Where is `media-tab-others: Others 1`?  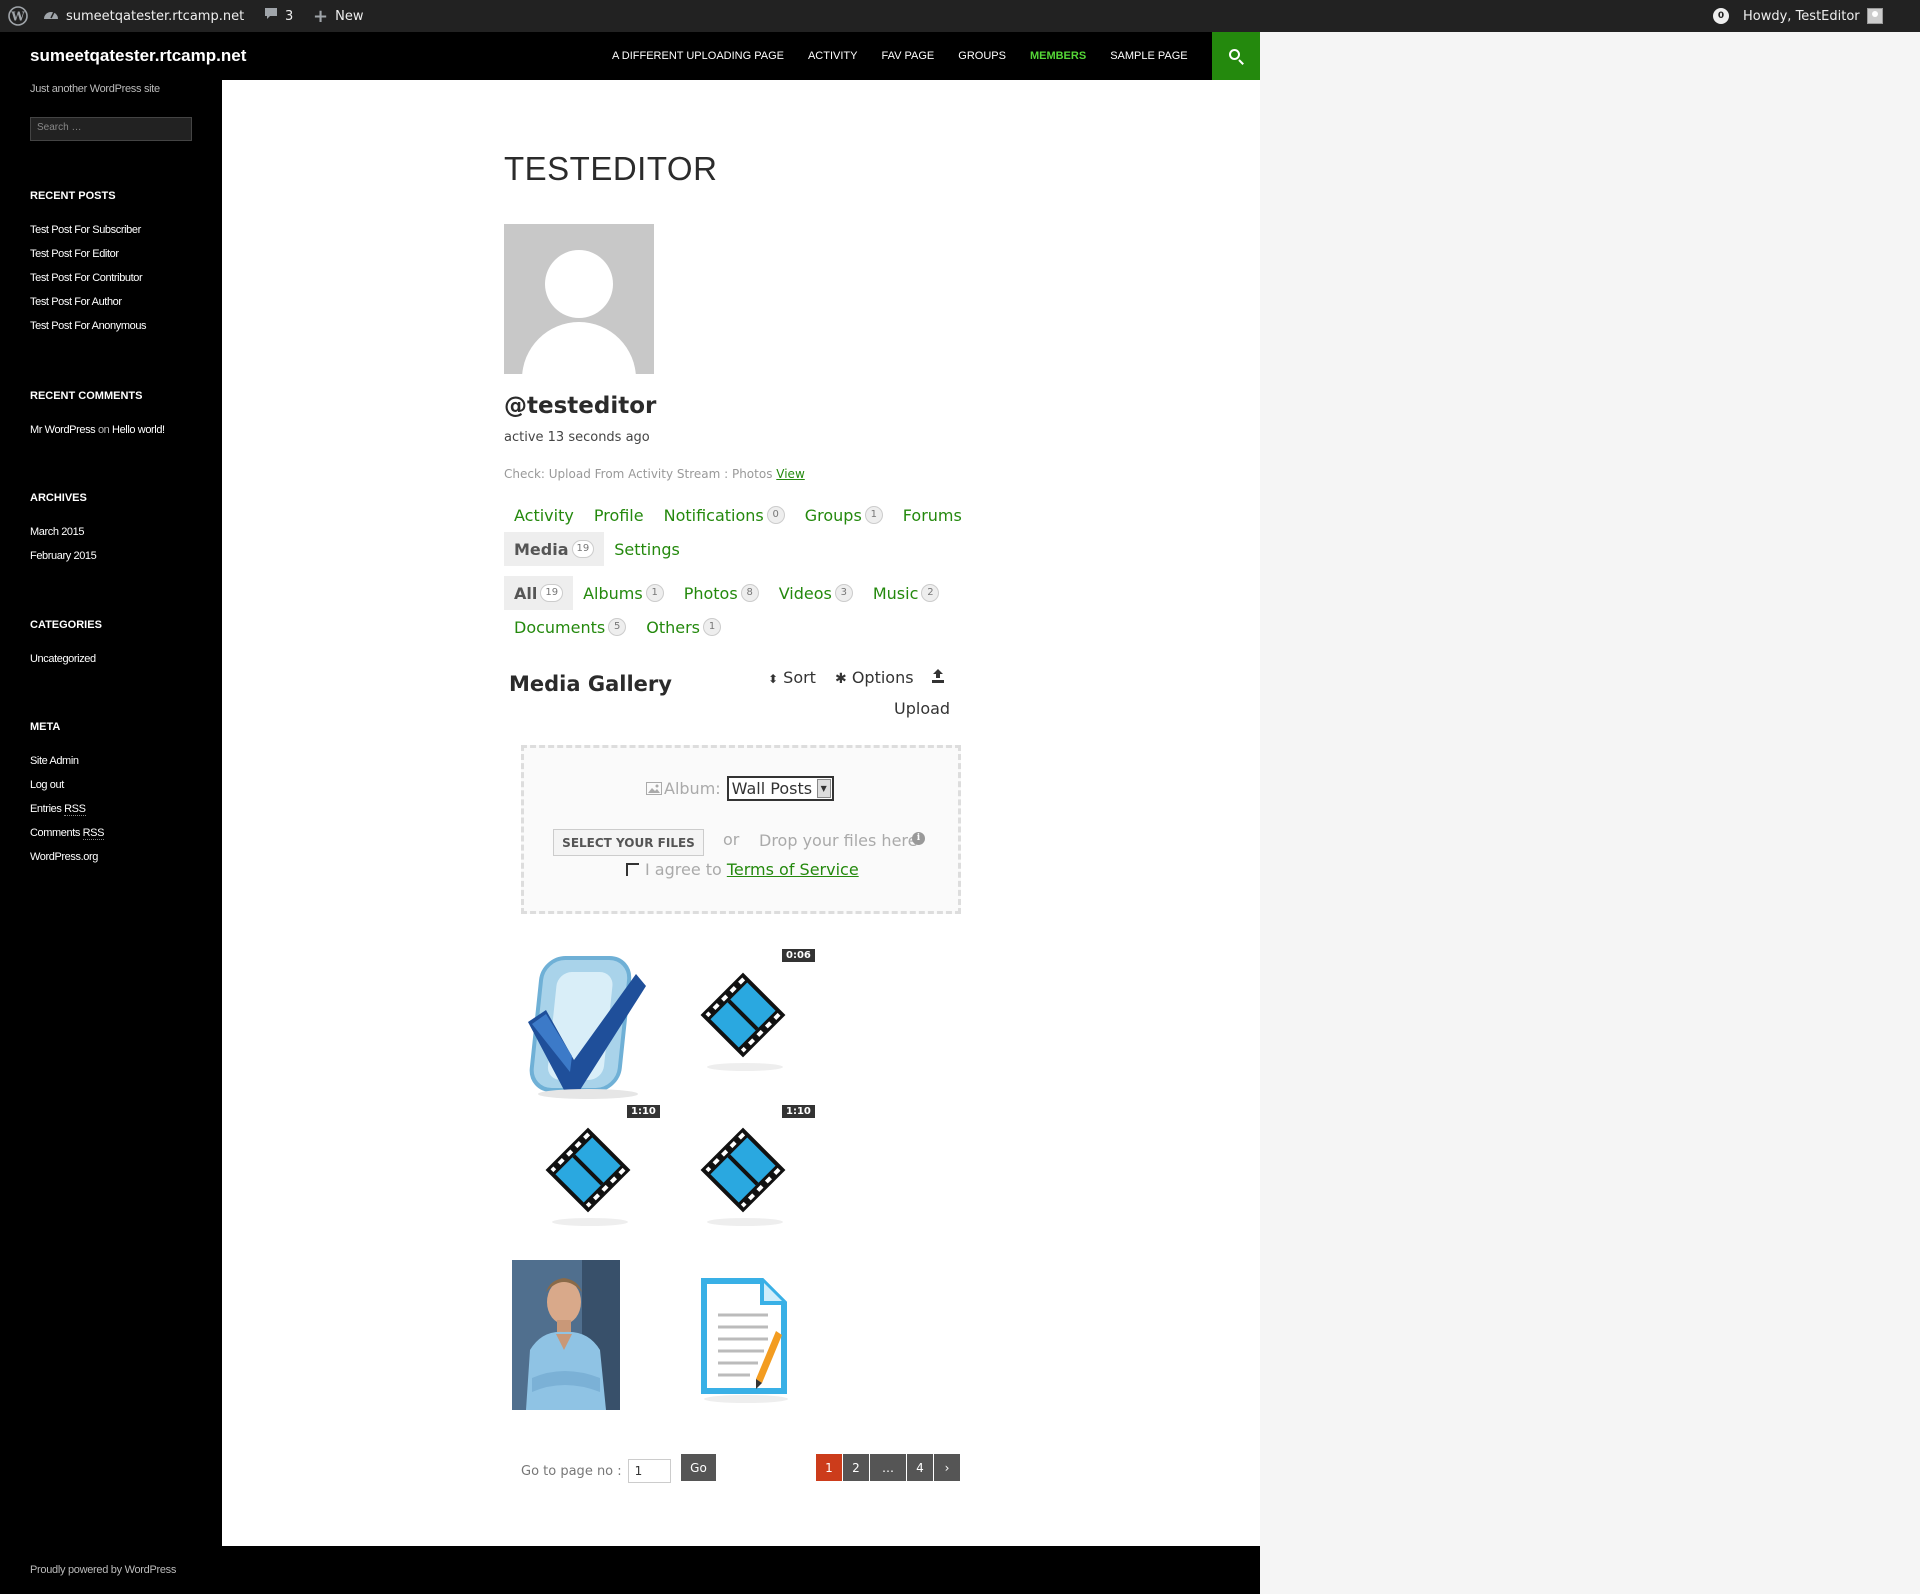
media-tab-others: Others 1 is located at coordinates (683, 627).